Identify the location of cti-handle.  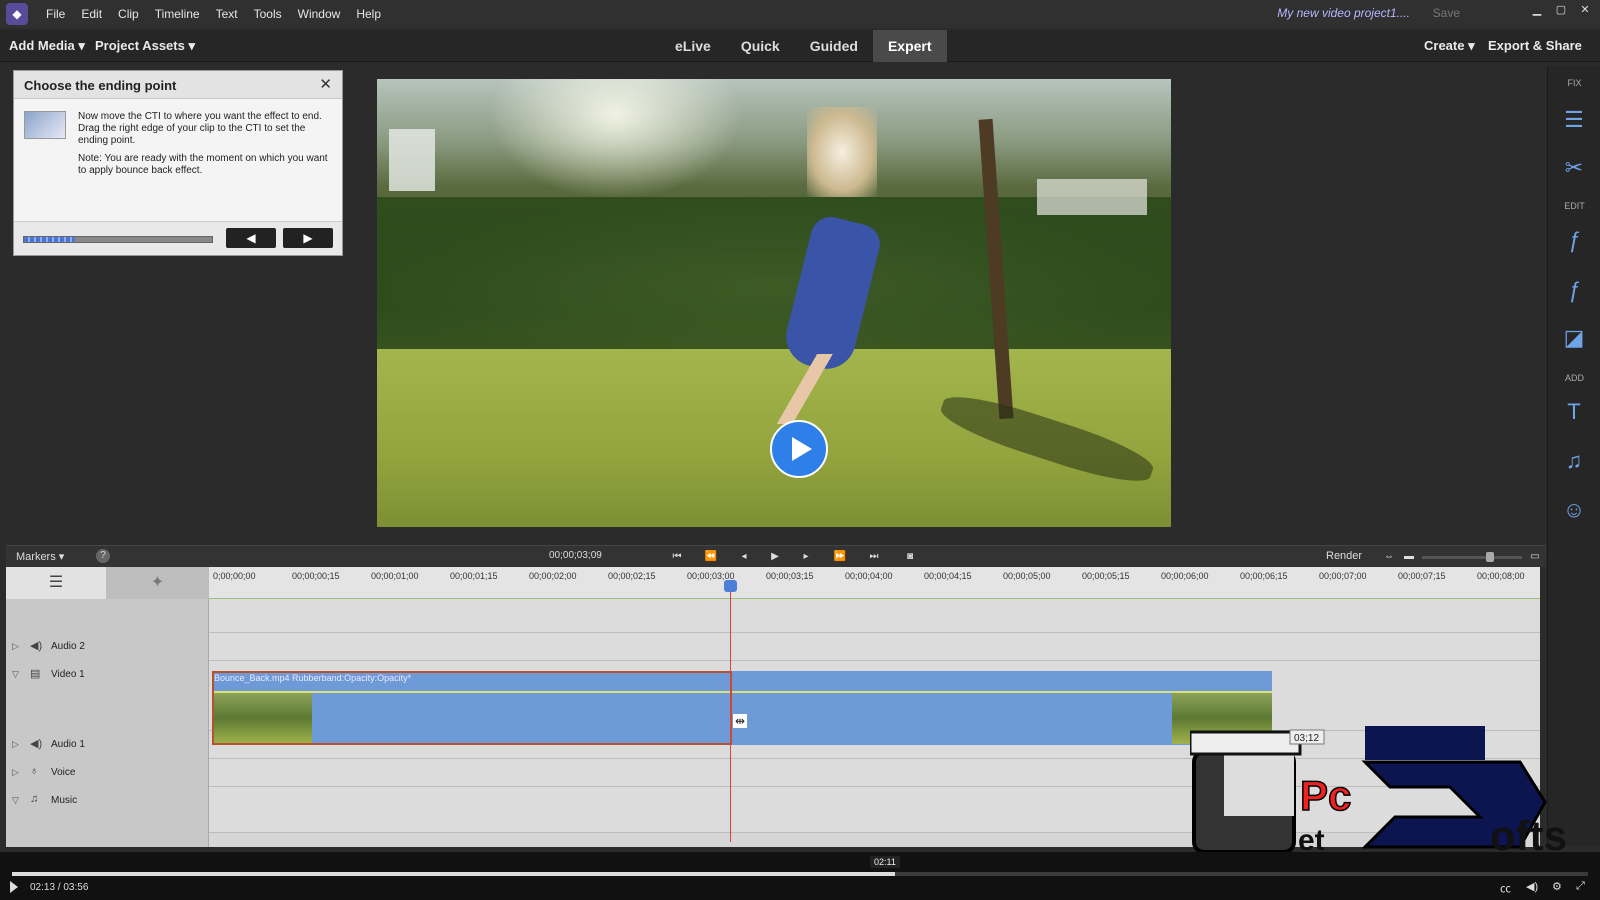
(730, 586).